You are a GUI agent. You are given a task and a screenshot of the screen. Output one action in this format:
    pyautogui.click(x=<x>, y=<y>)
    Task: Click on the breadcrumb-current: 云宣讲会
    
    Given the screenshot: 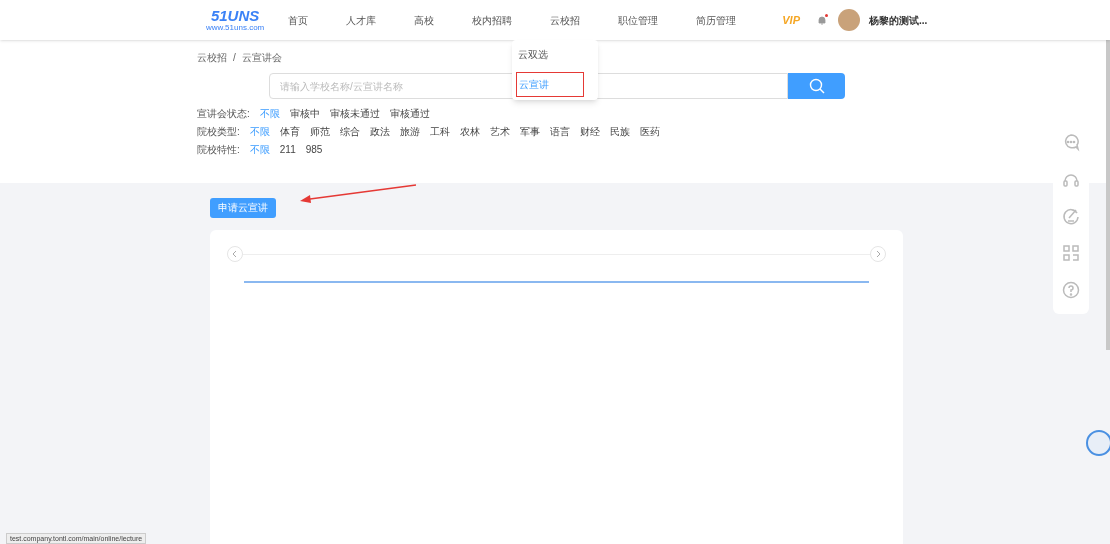 What is the action you would take?
    pyautogui.click(x=261, y=58)
    